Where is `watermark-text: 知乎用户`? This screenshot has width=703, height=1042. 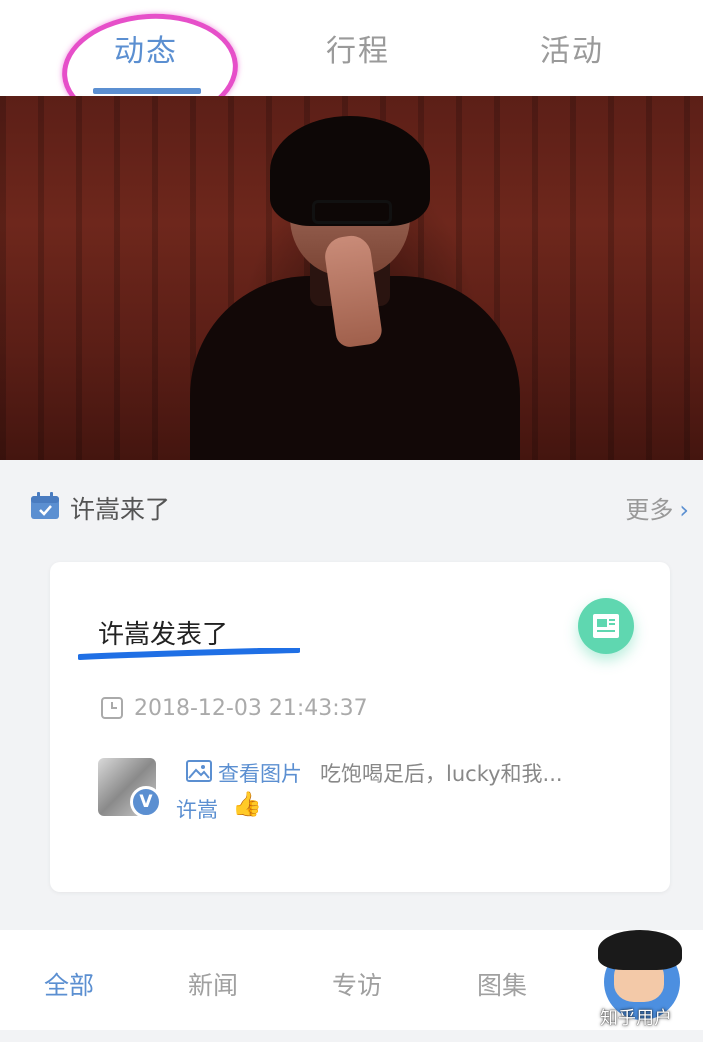
watermark-text: 知乎用户 is located at coordinates (636, 1018).